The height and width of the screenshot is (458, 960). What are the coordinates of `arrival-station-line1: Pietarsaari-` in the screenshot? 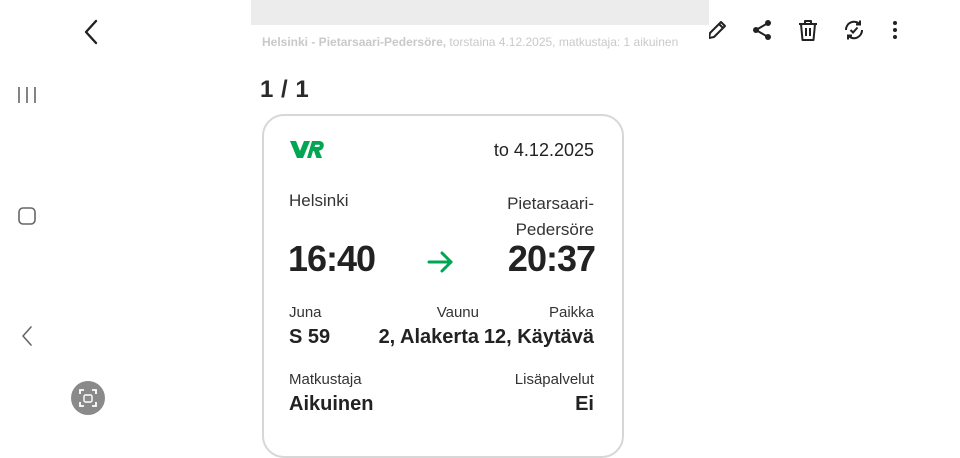 It's located at (550, 203).